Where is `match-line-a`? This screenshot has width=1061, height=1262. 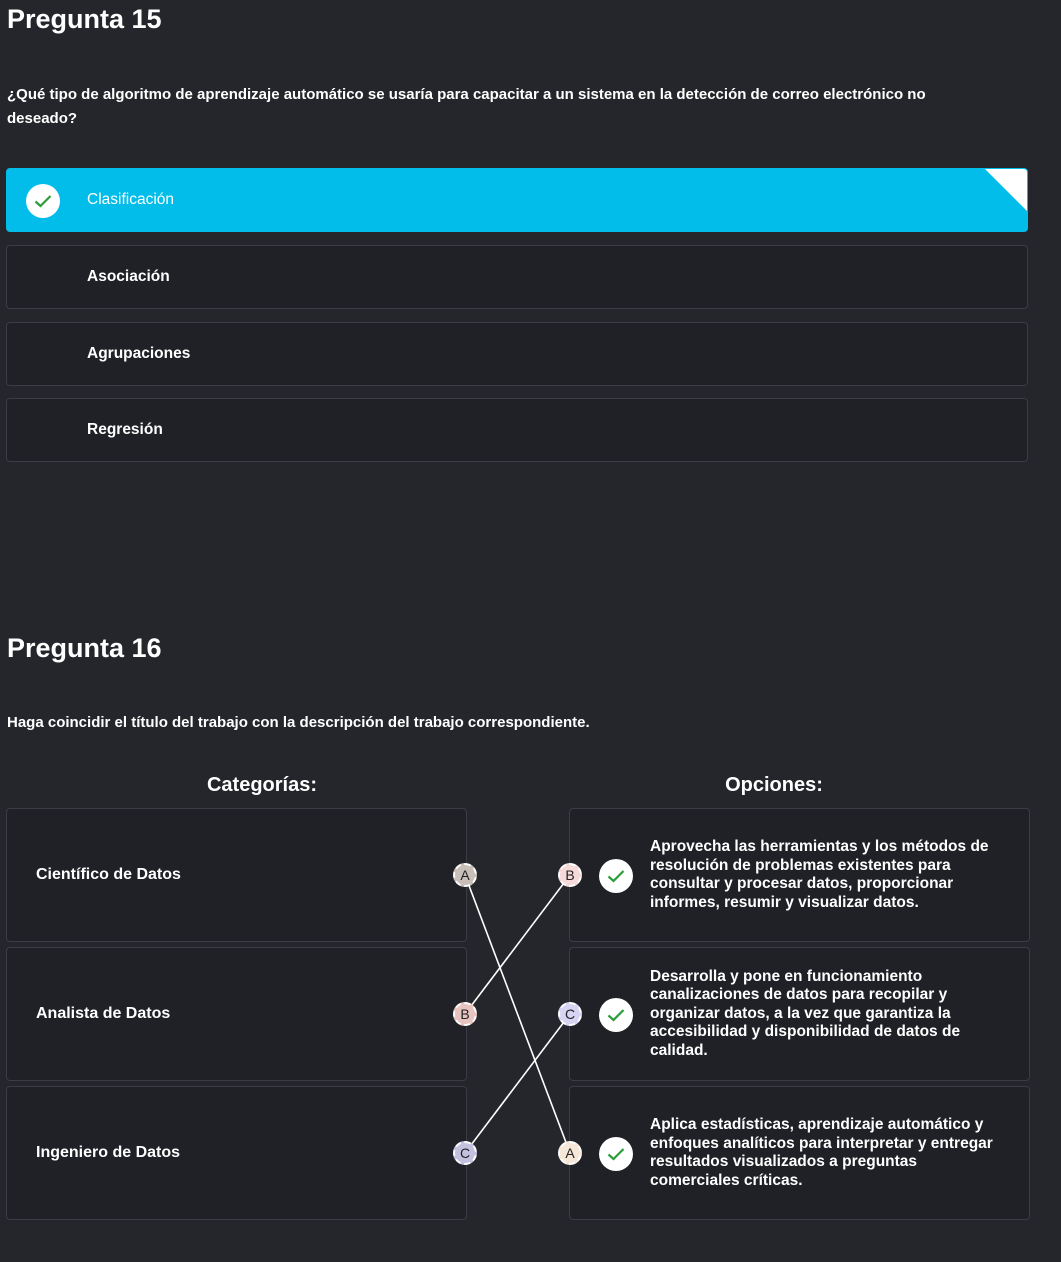
match-line-a is located at coordinates (517, 1014).